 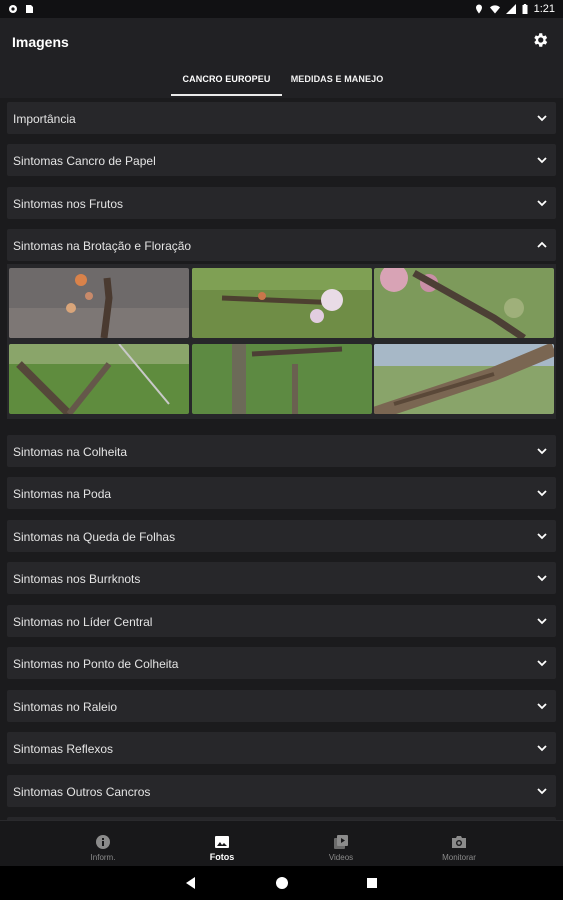 What do you see at coordinates (222, 857) in the screenshot?
I see `nav-label: Fotos` at bounding box center [222, 857].